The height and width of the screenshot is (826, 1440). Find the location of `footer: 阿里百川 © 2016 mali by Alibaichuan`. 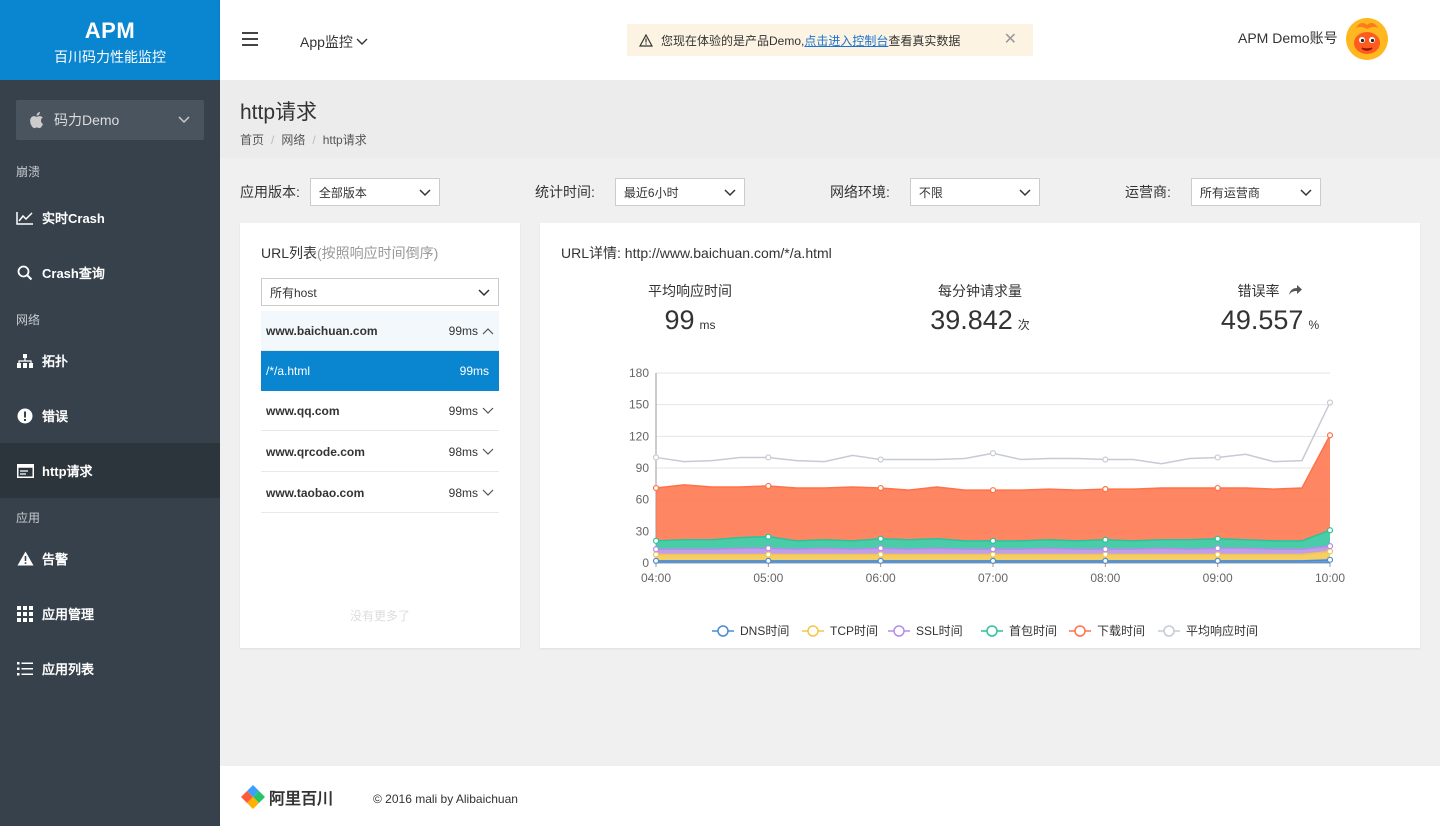

footer: 阿里百川 © 2016 mali by Alibaichuan is located at coordinates (830, 796).